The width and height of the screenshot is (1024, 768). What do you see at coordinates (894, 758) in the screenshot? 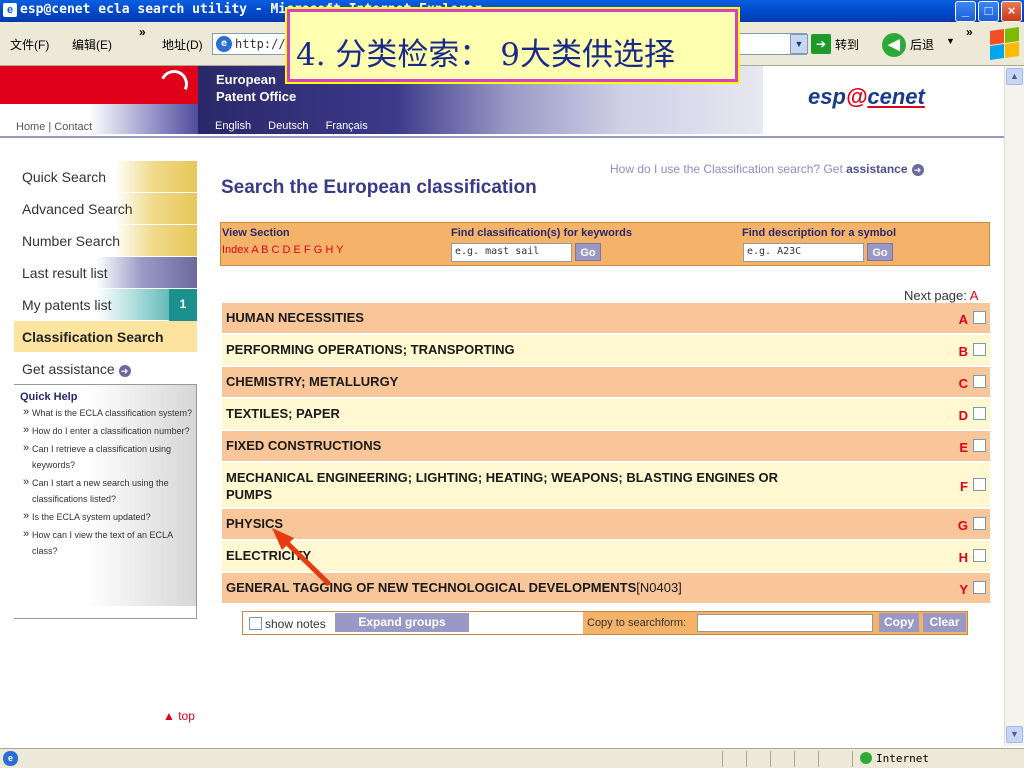
I see `security-zone: Internet` at bounding box center [894, 758].